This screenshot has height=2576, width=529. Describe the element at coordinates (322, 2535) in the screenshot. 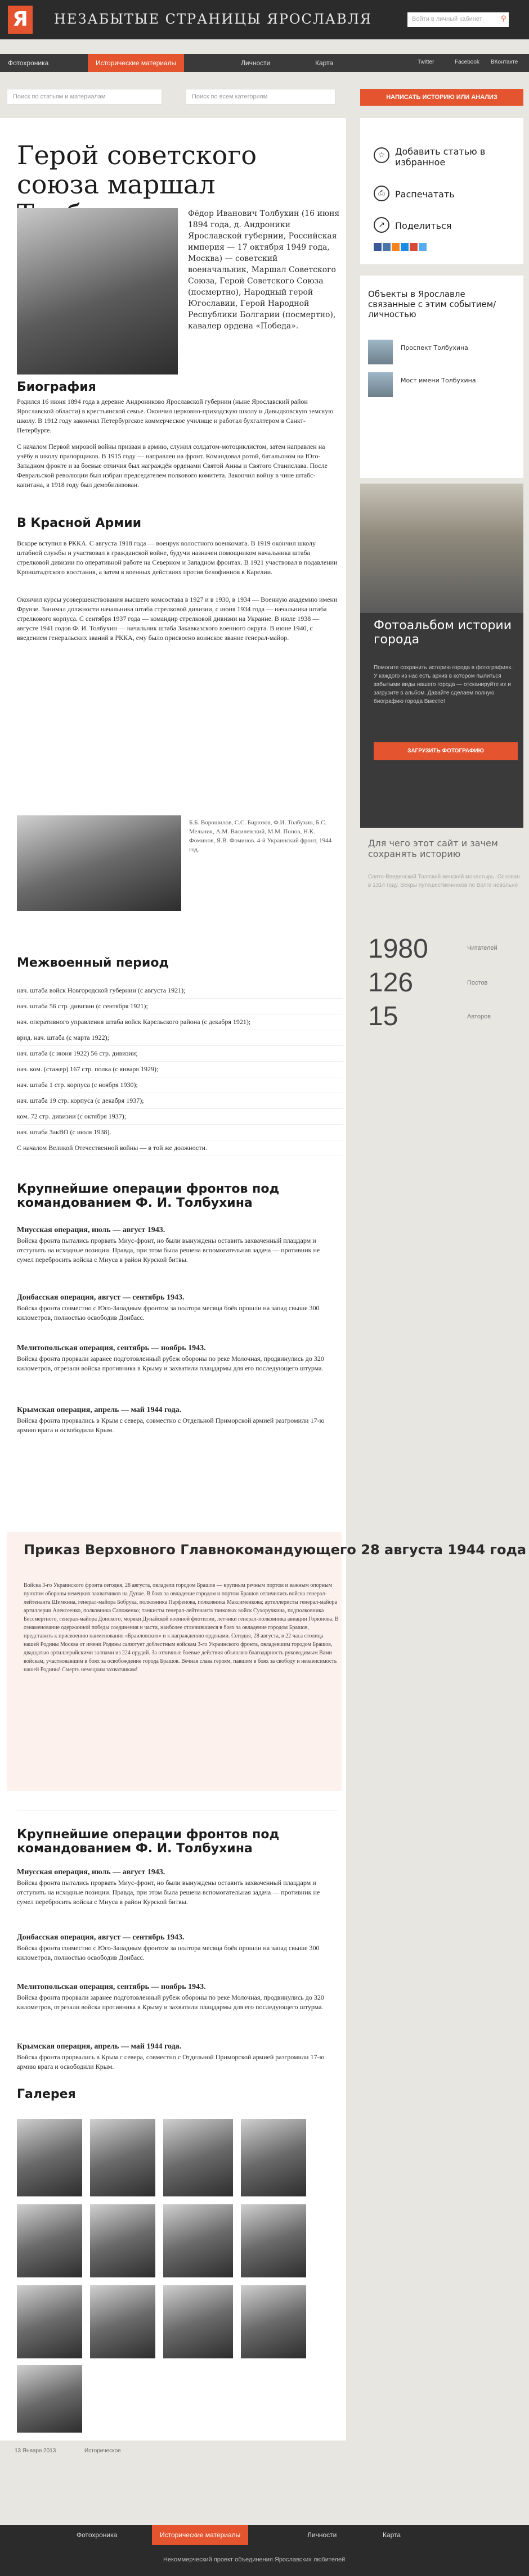

I see `footer-nav-persons: Личности` at that location.